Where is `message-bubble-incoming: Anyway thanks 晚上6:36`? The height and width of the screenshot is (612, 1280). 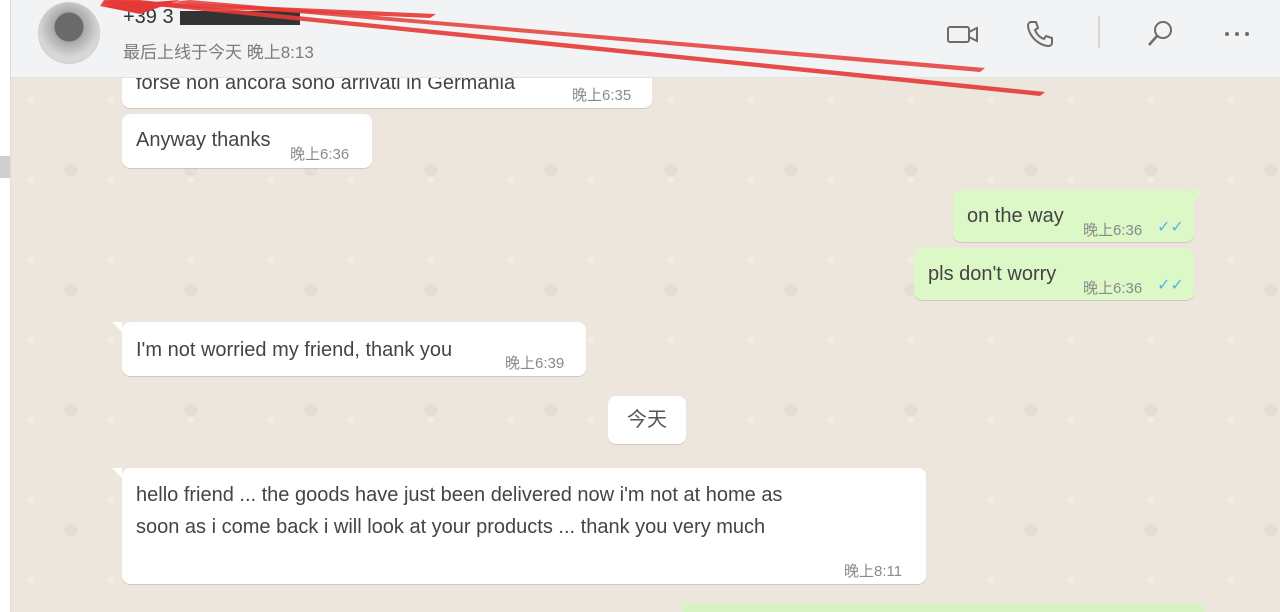
message-bubble-incoming: Anyway thanks 晚上6:36 is located at coordinates (247, 141).